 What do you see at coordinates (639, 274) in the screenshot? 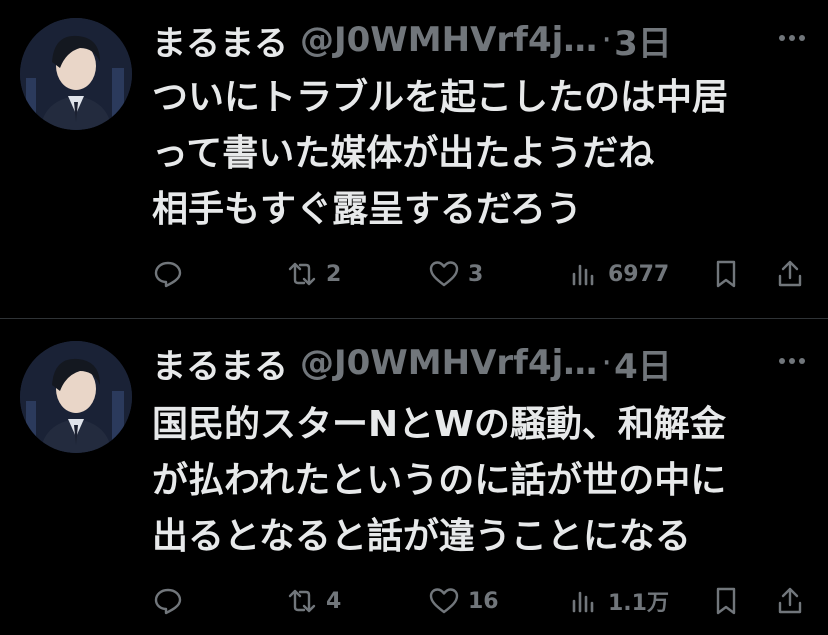
I see `view-count: 6977` at bounding box center [639, 274].